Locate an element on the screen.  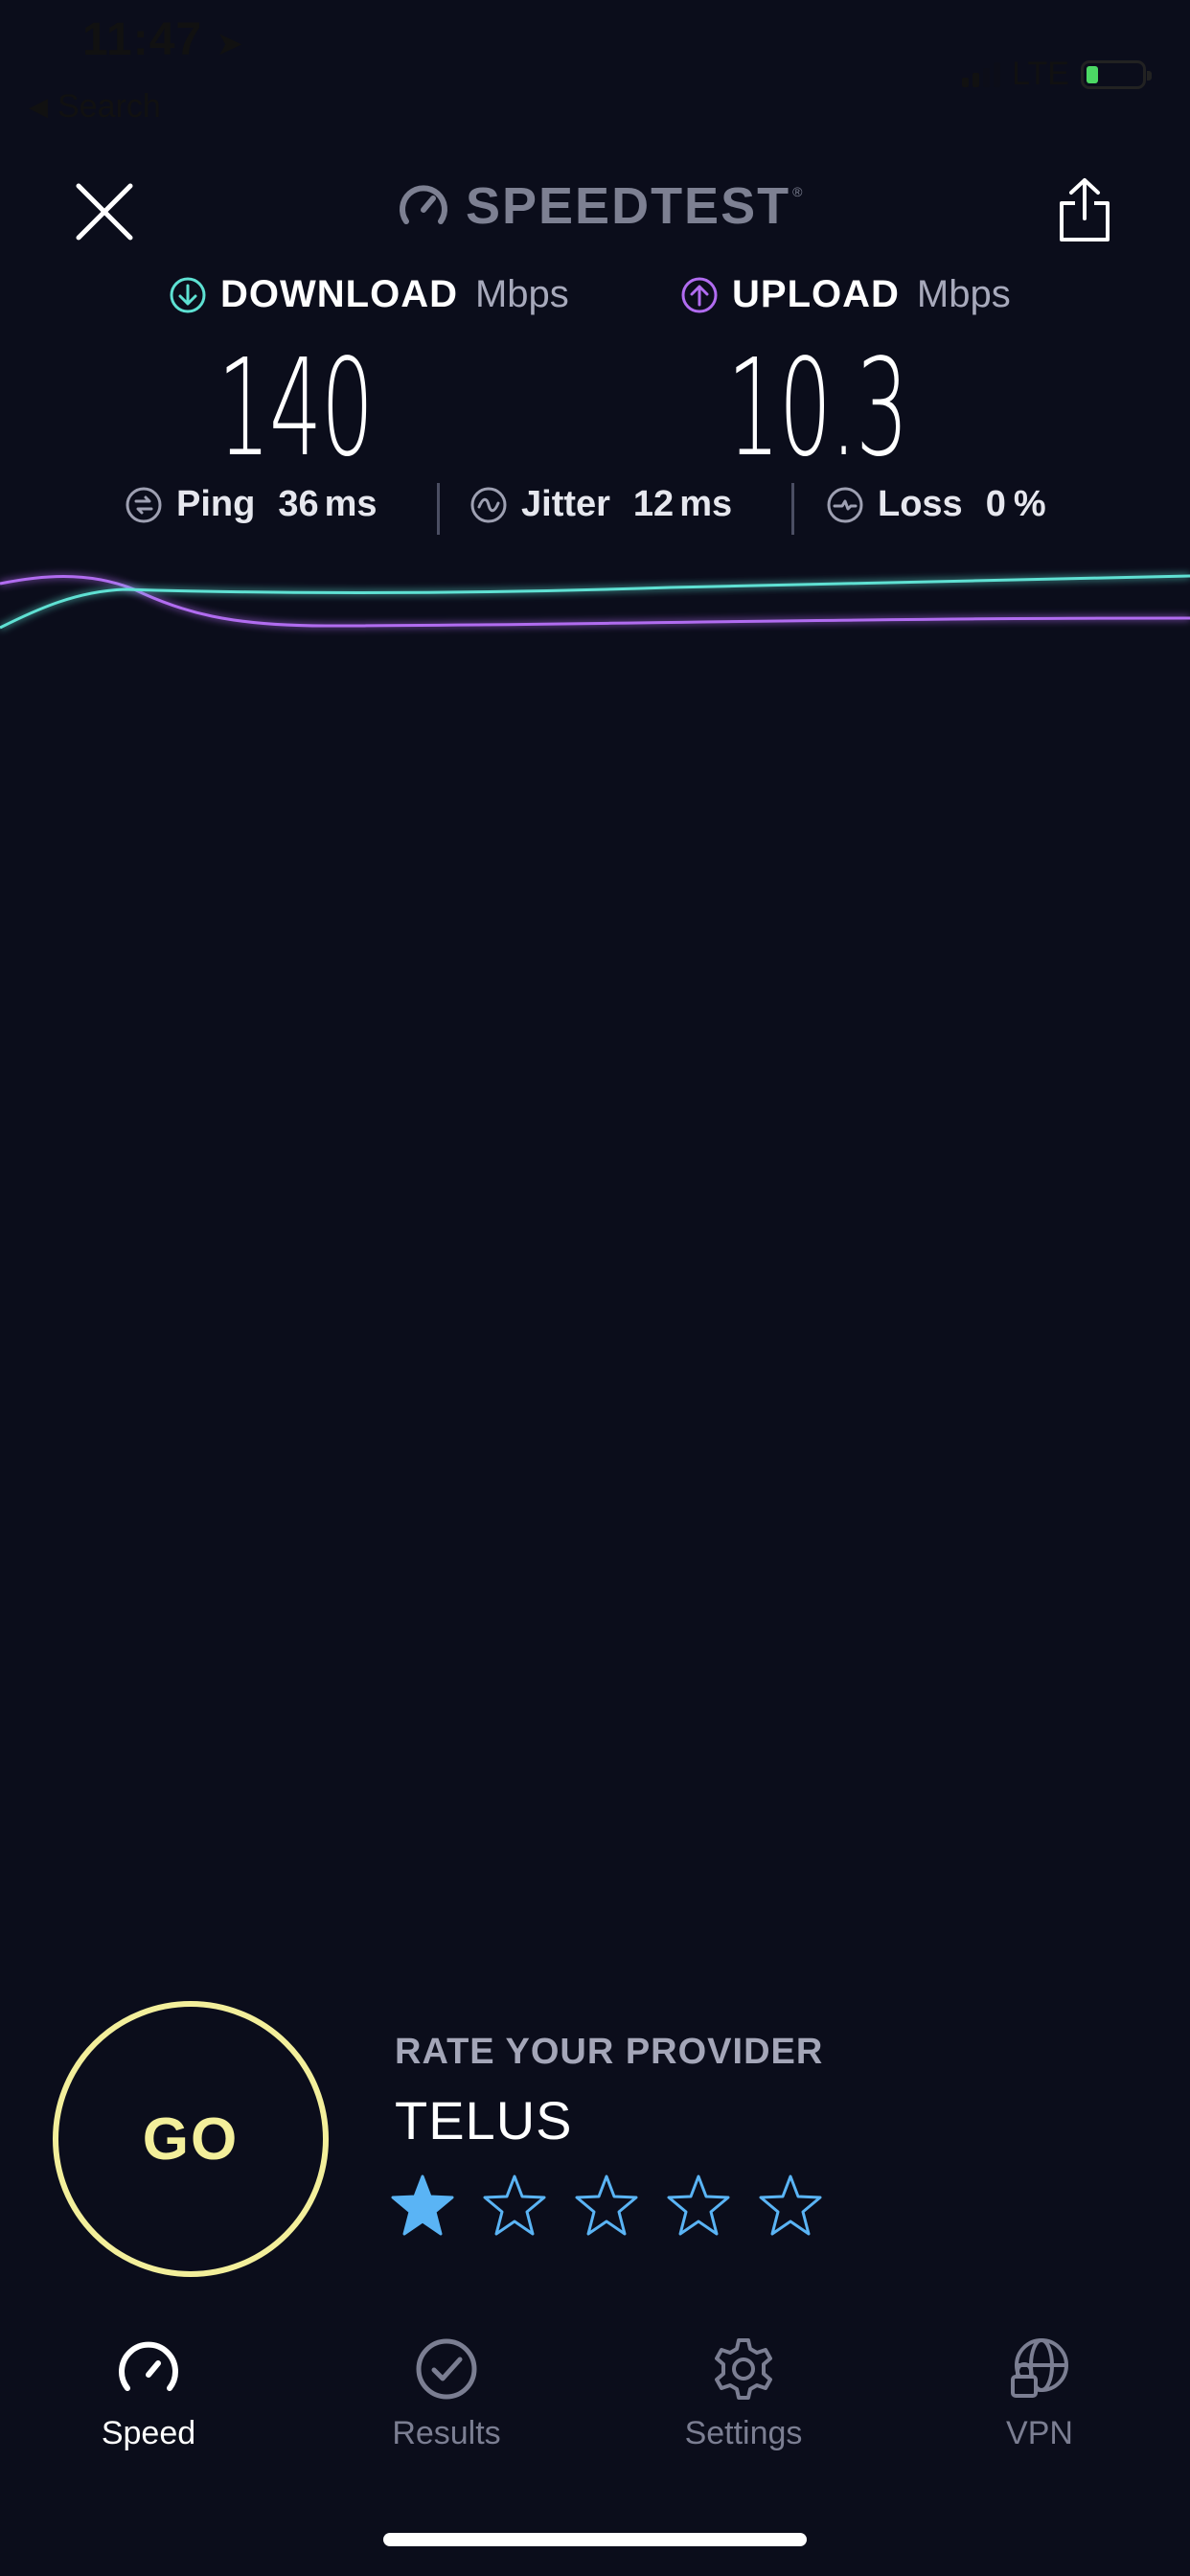
go-button: GO is located at coordinates (191, 2139).